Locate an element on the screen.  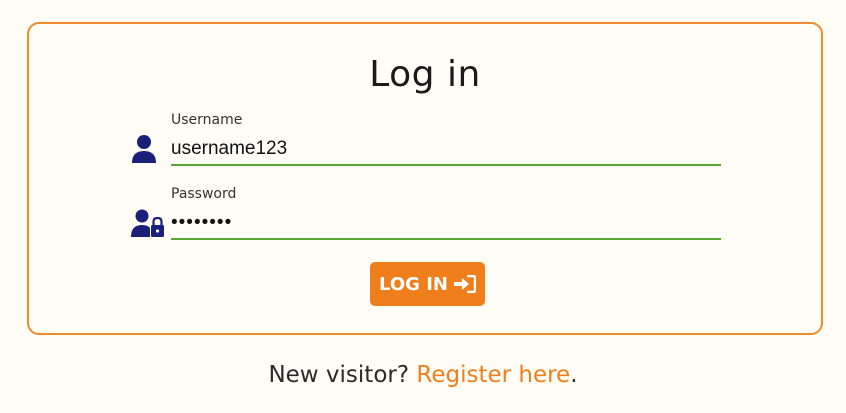
password-label: Password is located at coordinates (204, 194).